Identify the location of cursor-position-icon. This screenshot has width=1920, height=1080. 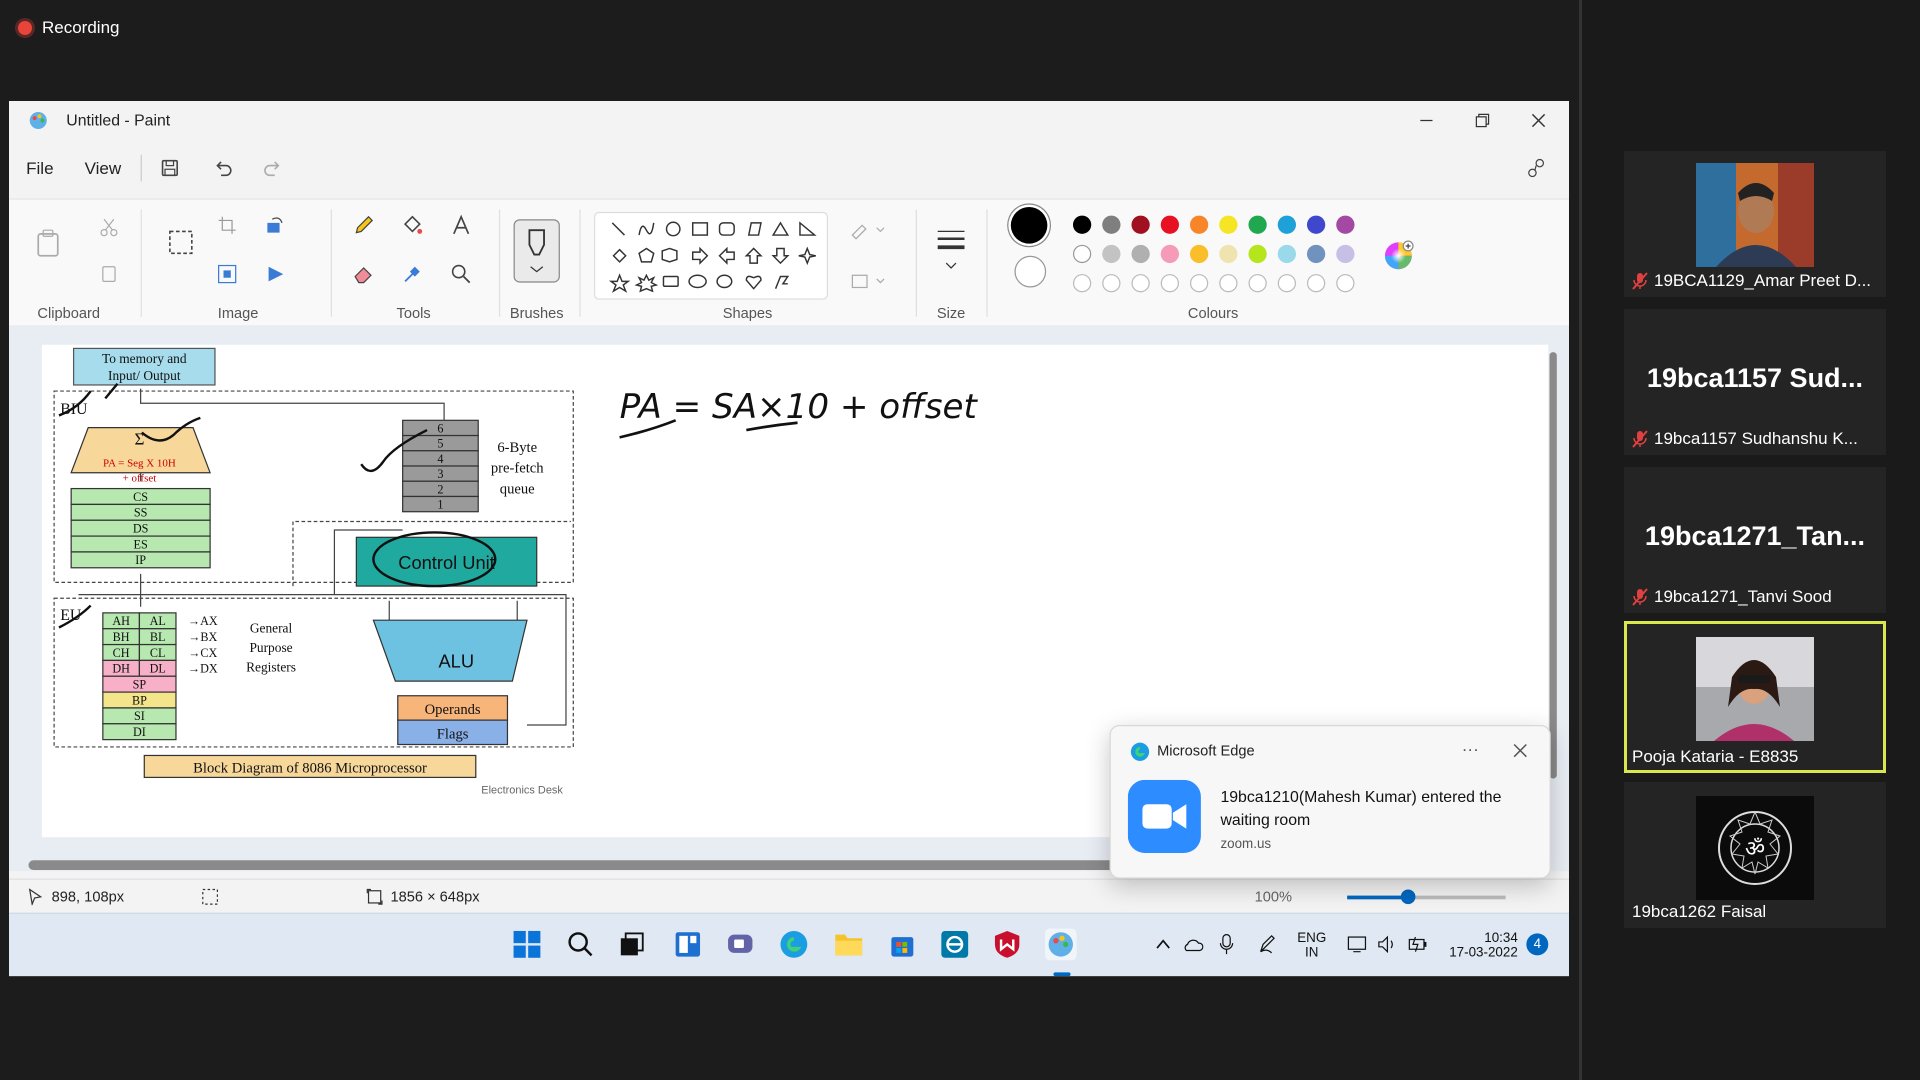
(35, 897).